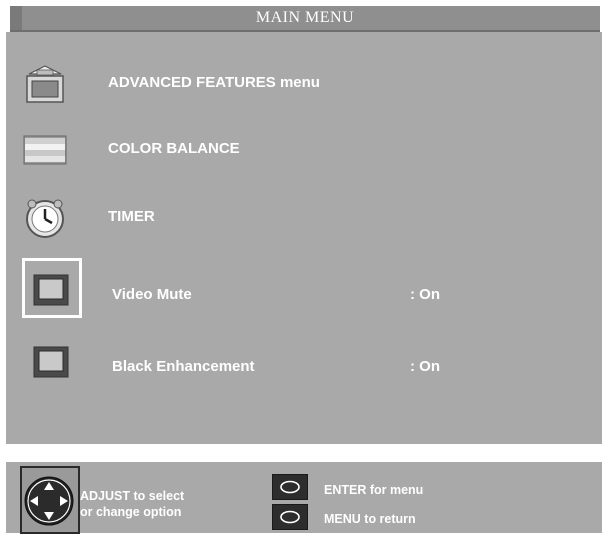  I want to click on enter-button, so click(290, 487).